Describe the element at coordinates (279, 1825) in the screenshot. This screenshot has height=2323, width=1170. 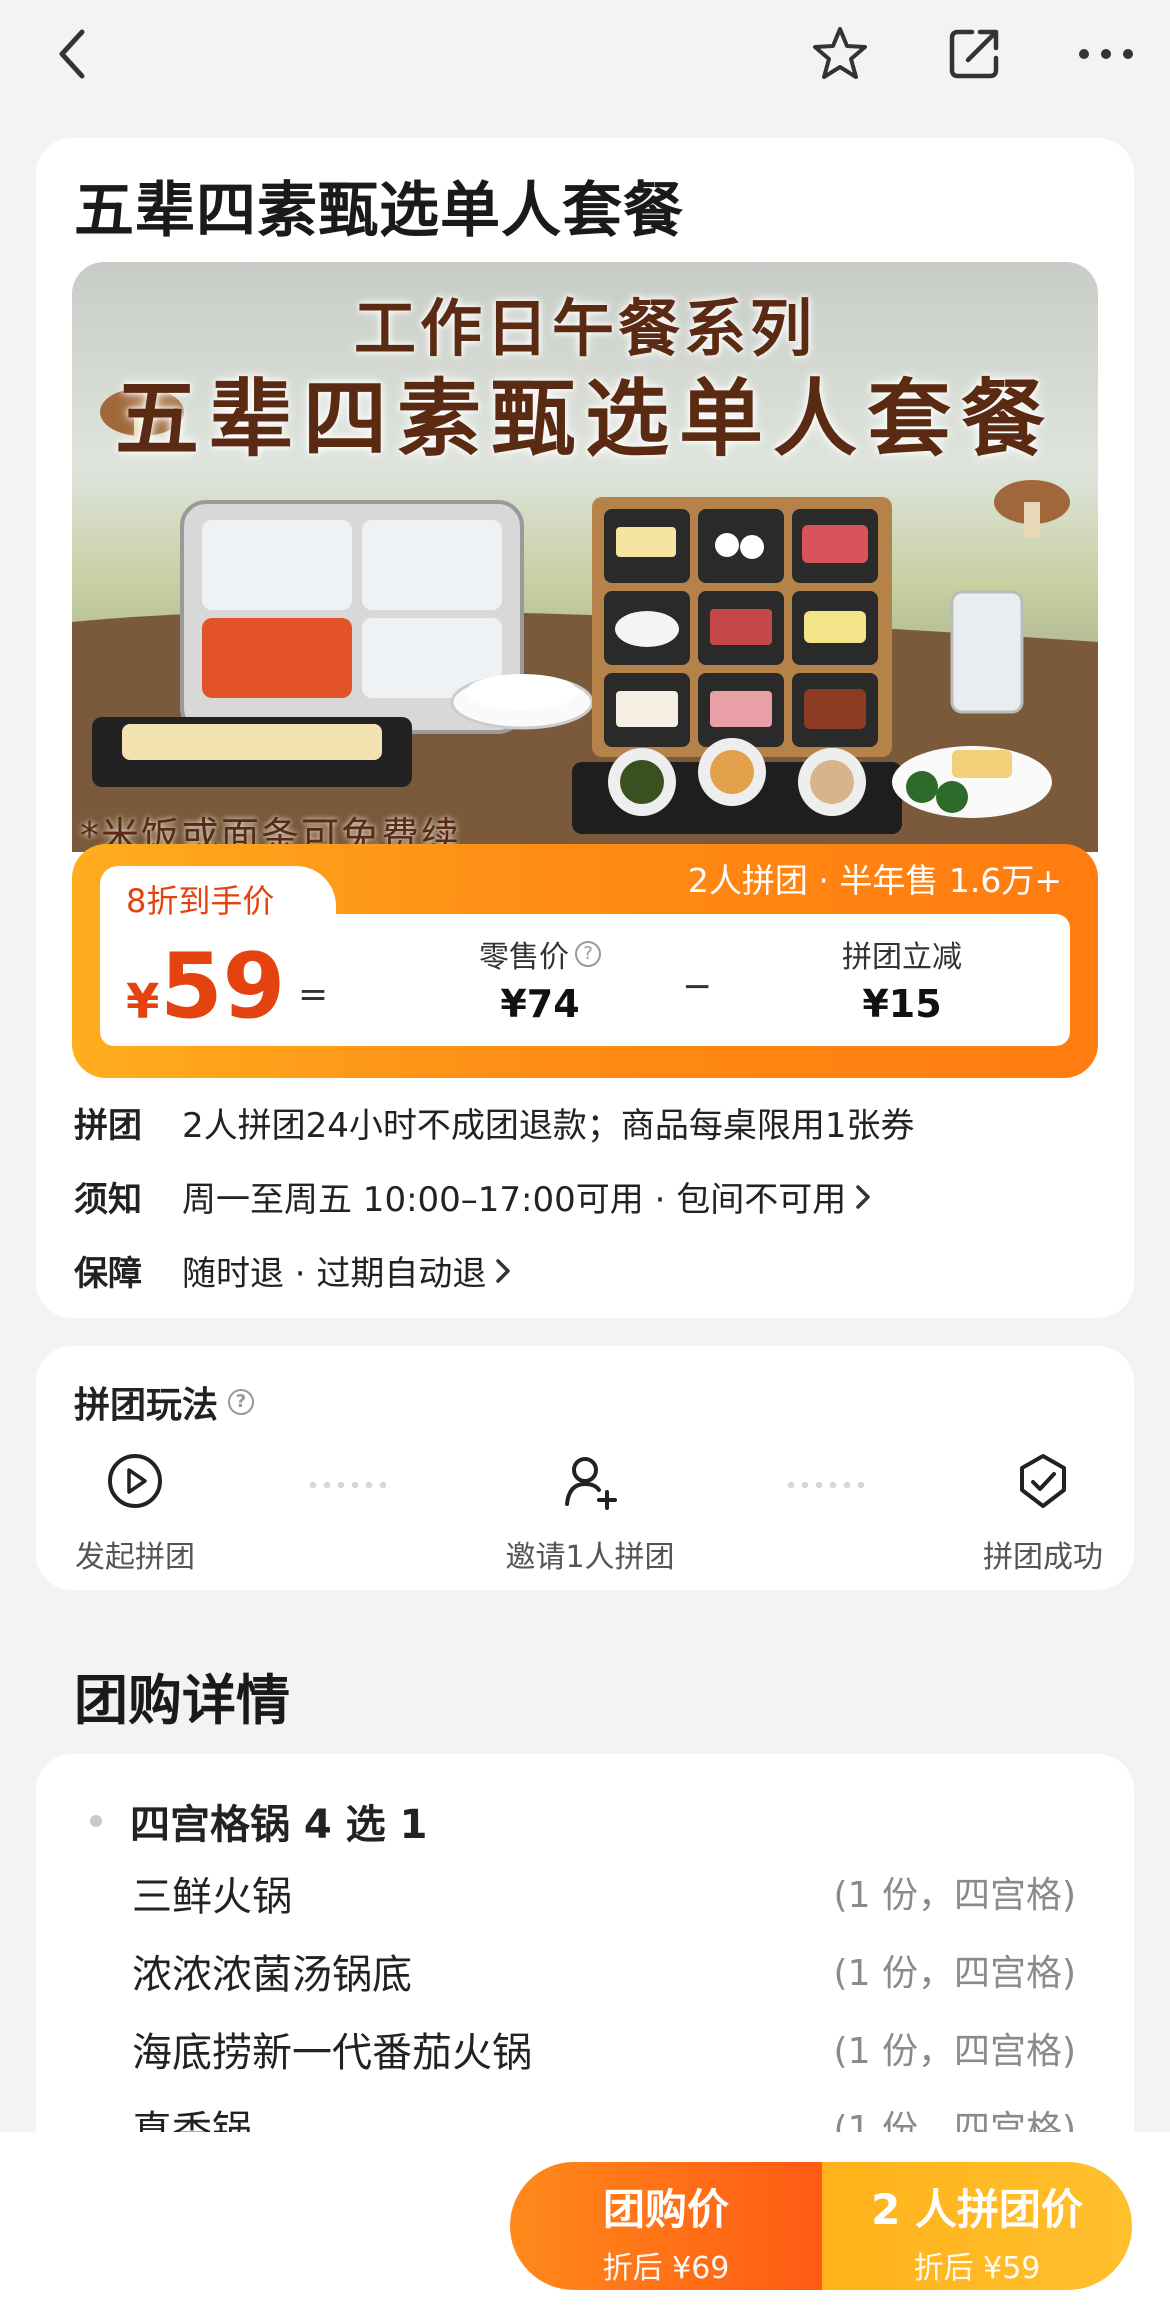
I see `menu-group-label: 四宫格锅 4 选 1` at that location.